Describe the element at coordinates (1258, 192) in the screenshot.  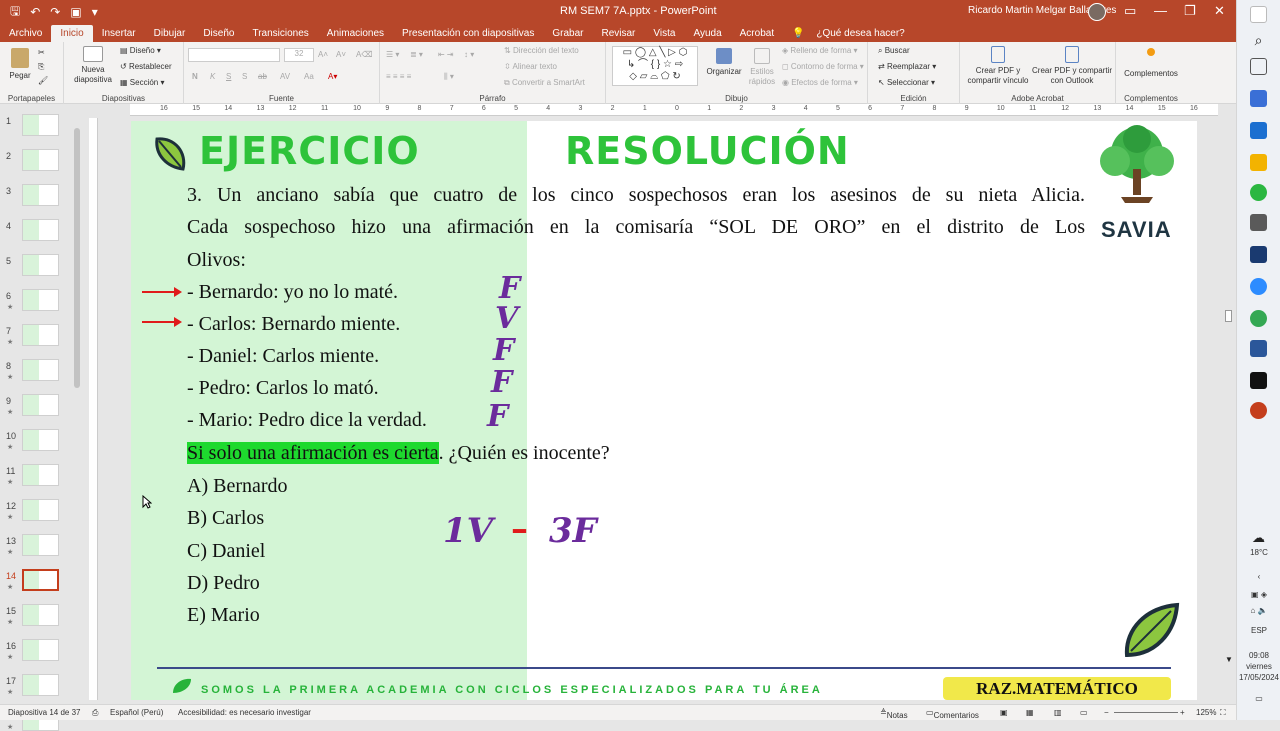
I see `whatsapp-icon` at that location.